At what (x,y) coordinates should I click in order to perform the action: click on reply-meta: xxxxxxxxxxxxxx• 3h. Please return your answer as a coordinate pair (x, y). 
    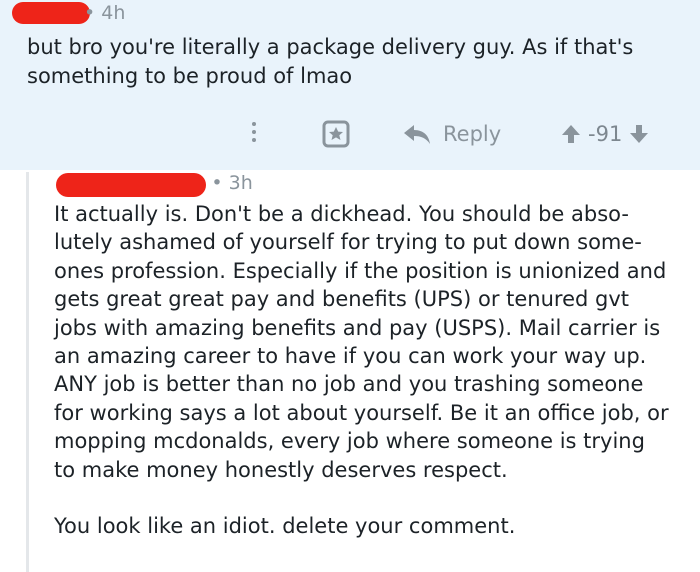
    Looking at the image, I should click on (153, 183).